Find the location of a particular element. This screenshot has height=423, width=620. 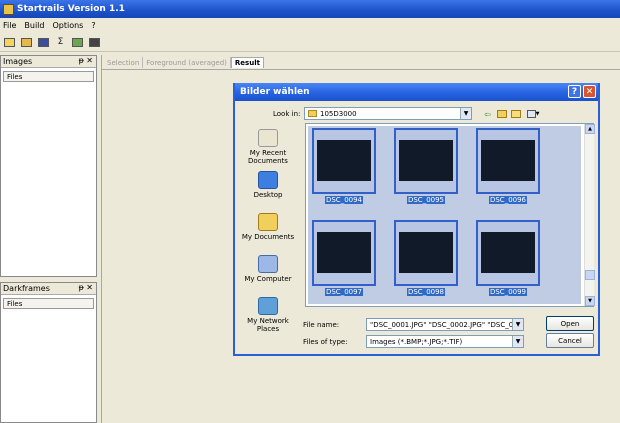

scroll-thumb is located at coordinates (590, 275).